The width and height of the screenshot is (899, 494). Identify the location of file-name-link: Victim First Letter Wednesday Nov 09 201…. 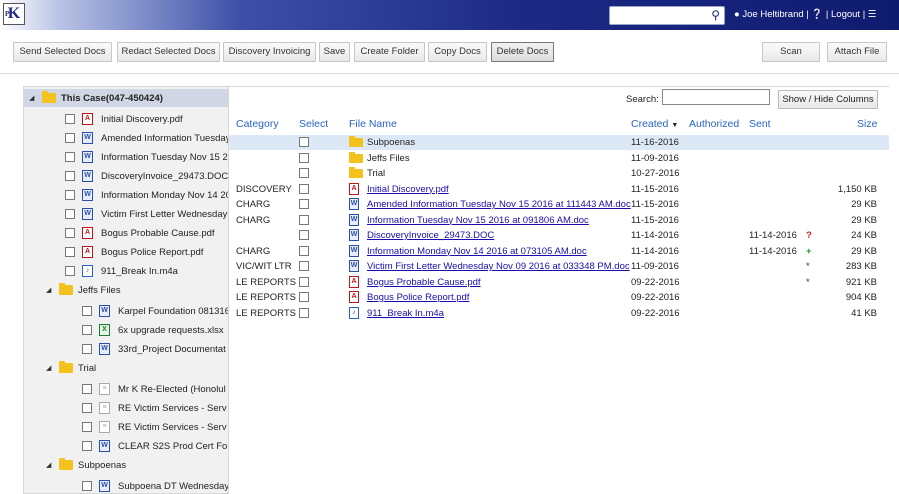
(498, 266).